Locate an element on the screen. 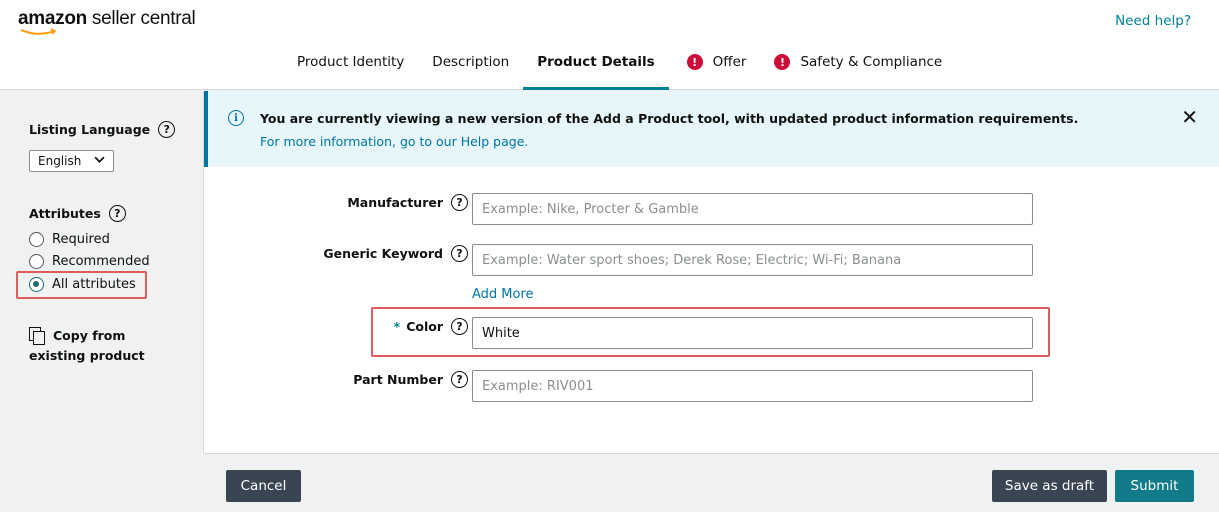  logo-amazon-text: amazon is located at coordinates (52, 18).